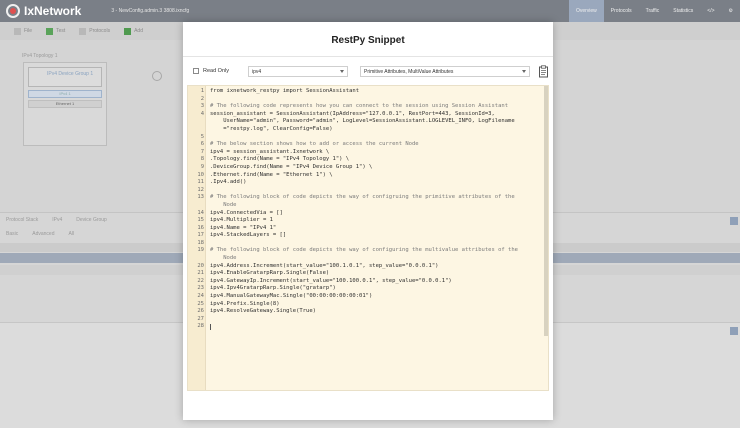  Describe the element at coordinates (202, 159) in the screenshot. I see `line-number: 8` at that location.